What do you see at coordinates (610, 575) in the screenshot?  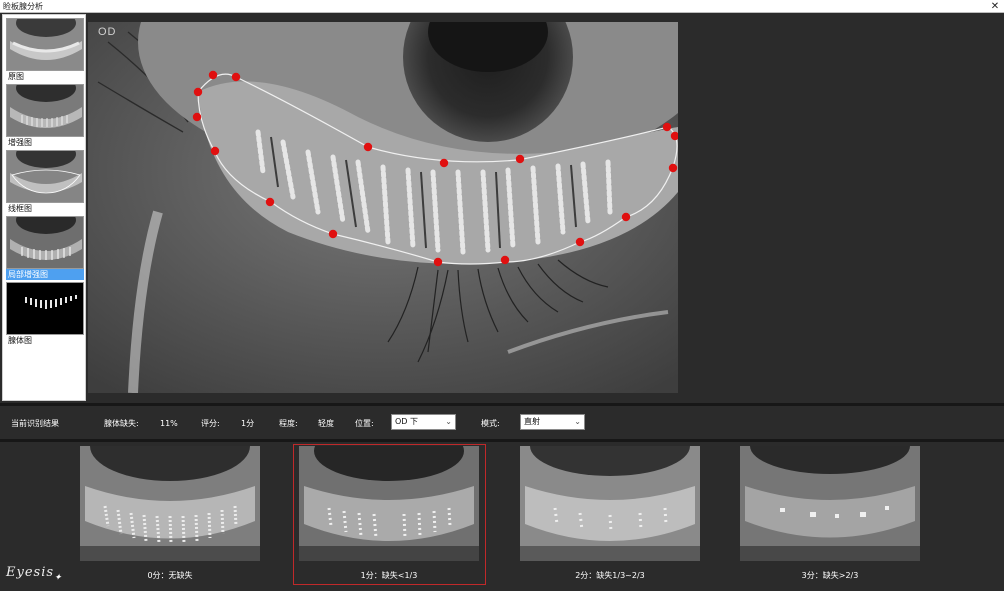 I see `reference-grade-2-caption: 2分：缺失1/3~2/3` at bounding box center [610, 575].